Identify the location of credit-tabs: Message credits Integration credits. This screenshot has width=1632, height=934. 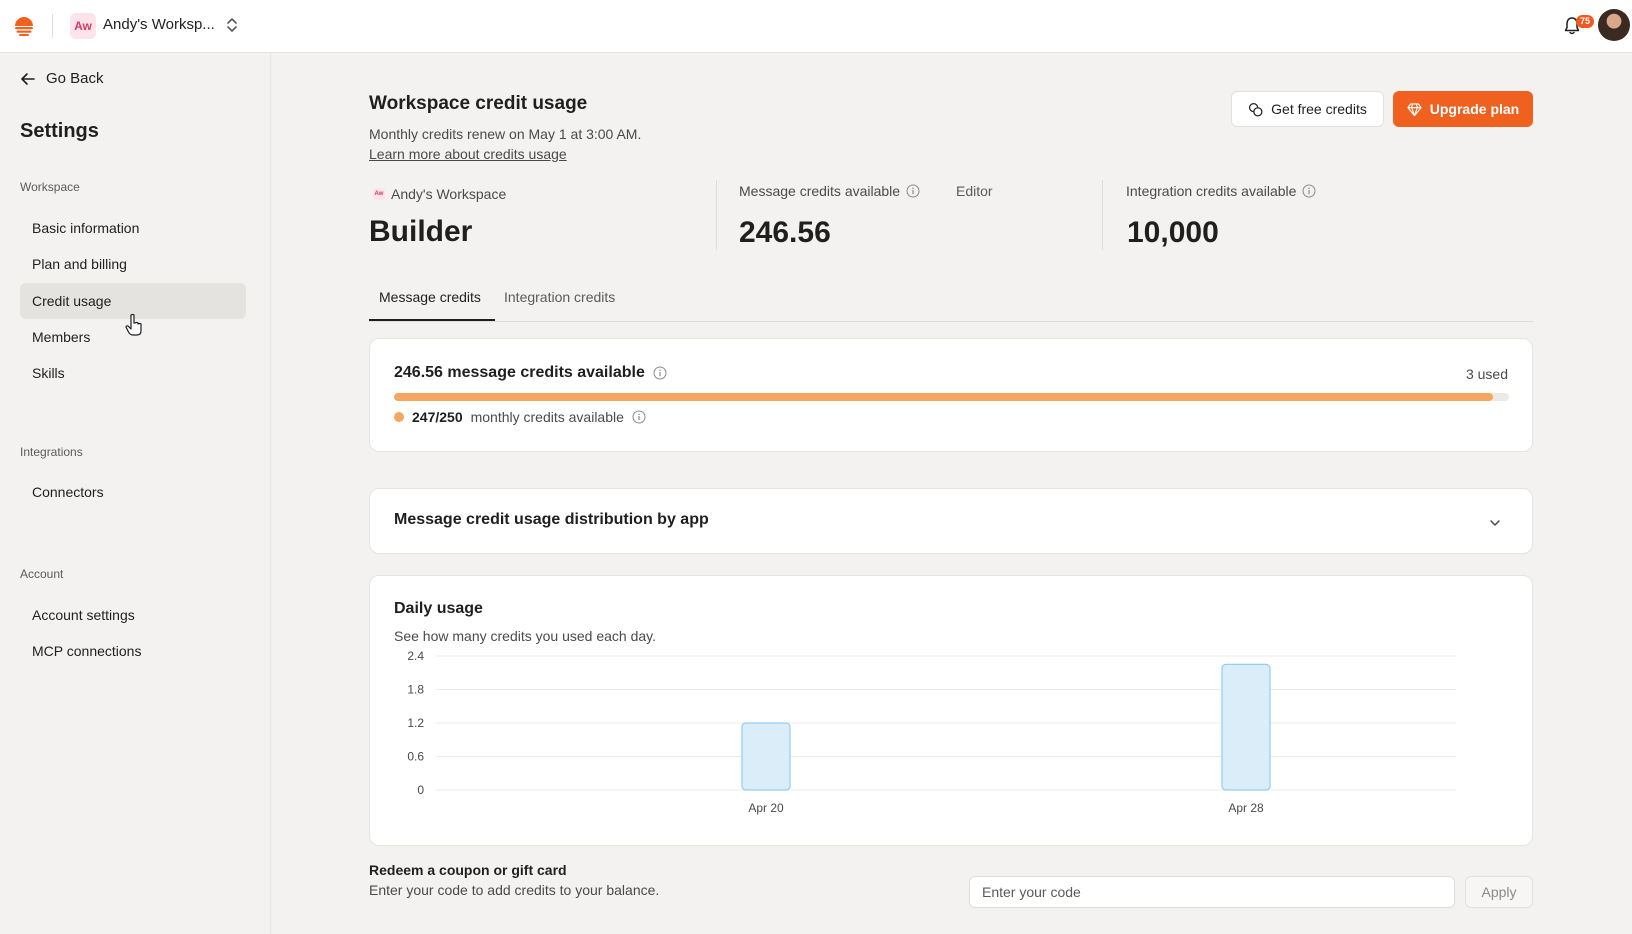
(951, 300).